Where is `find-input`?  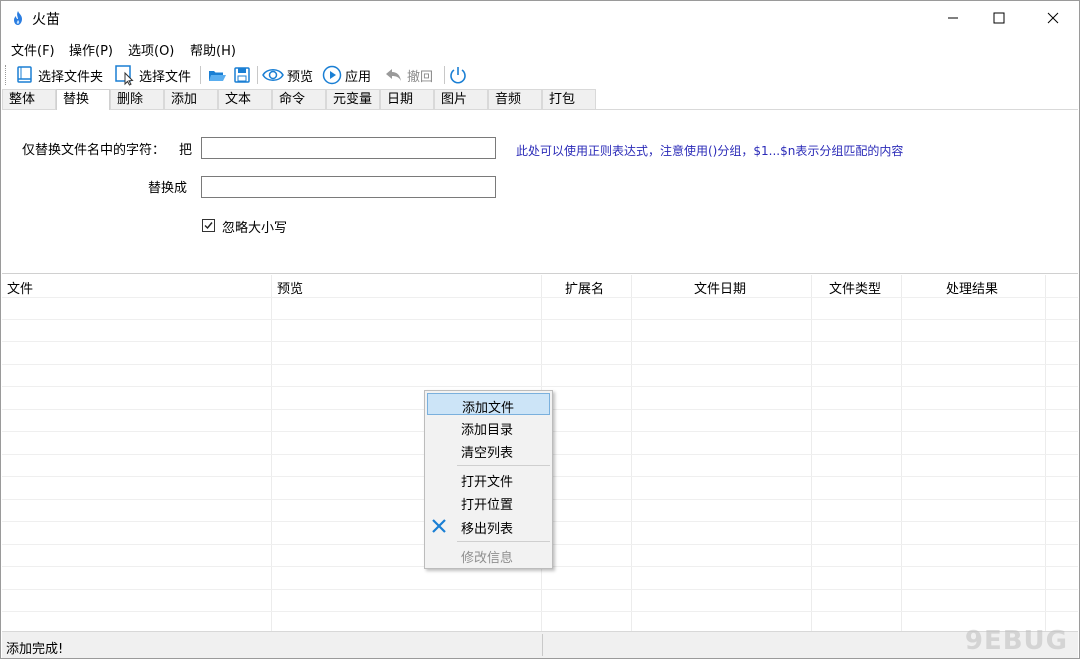 find-input is located at coordinates (348, 148).